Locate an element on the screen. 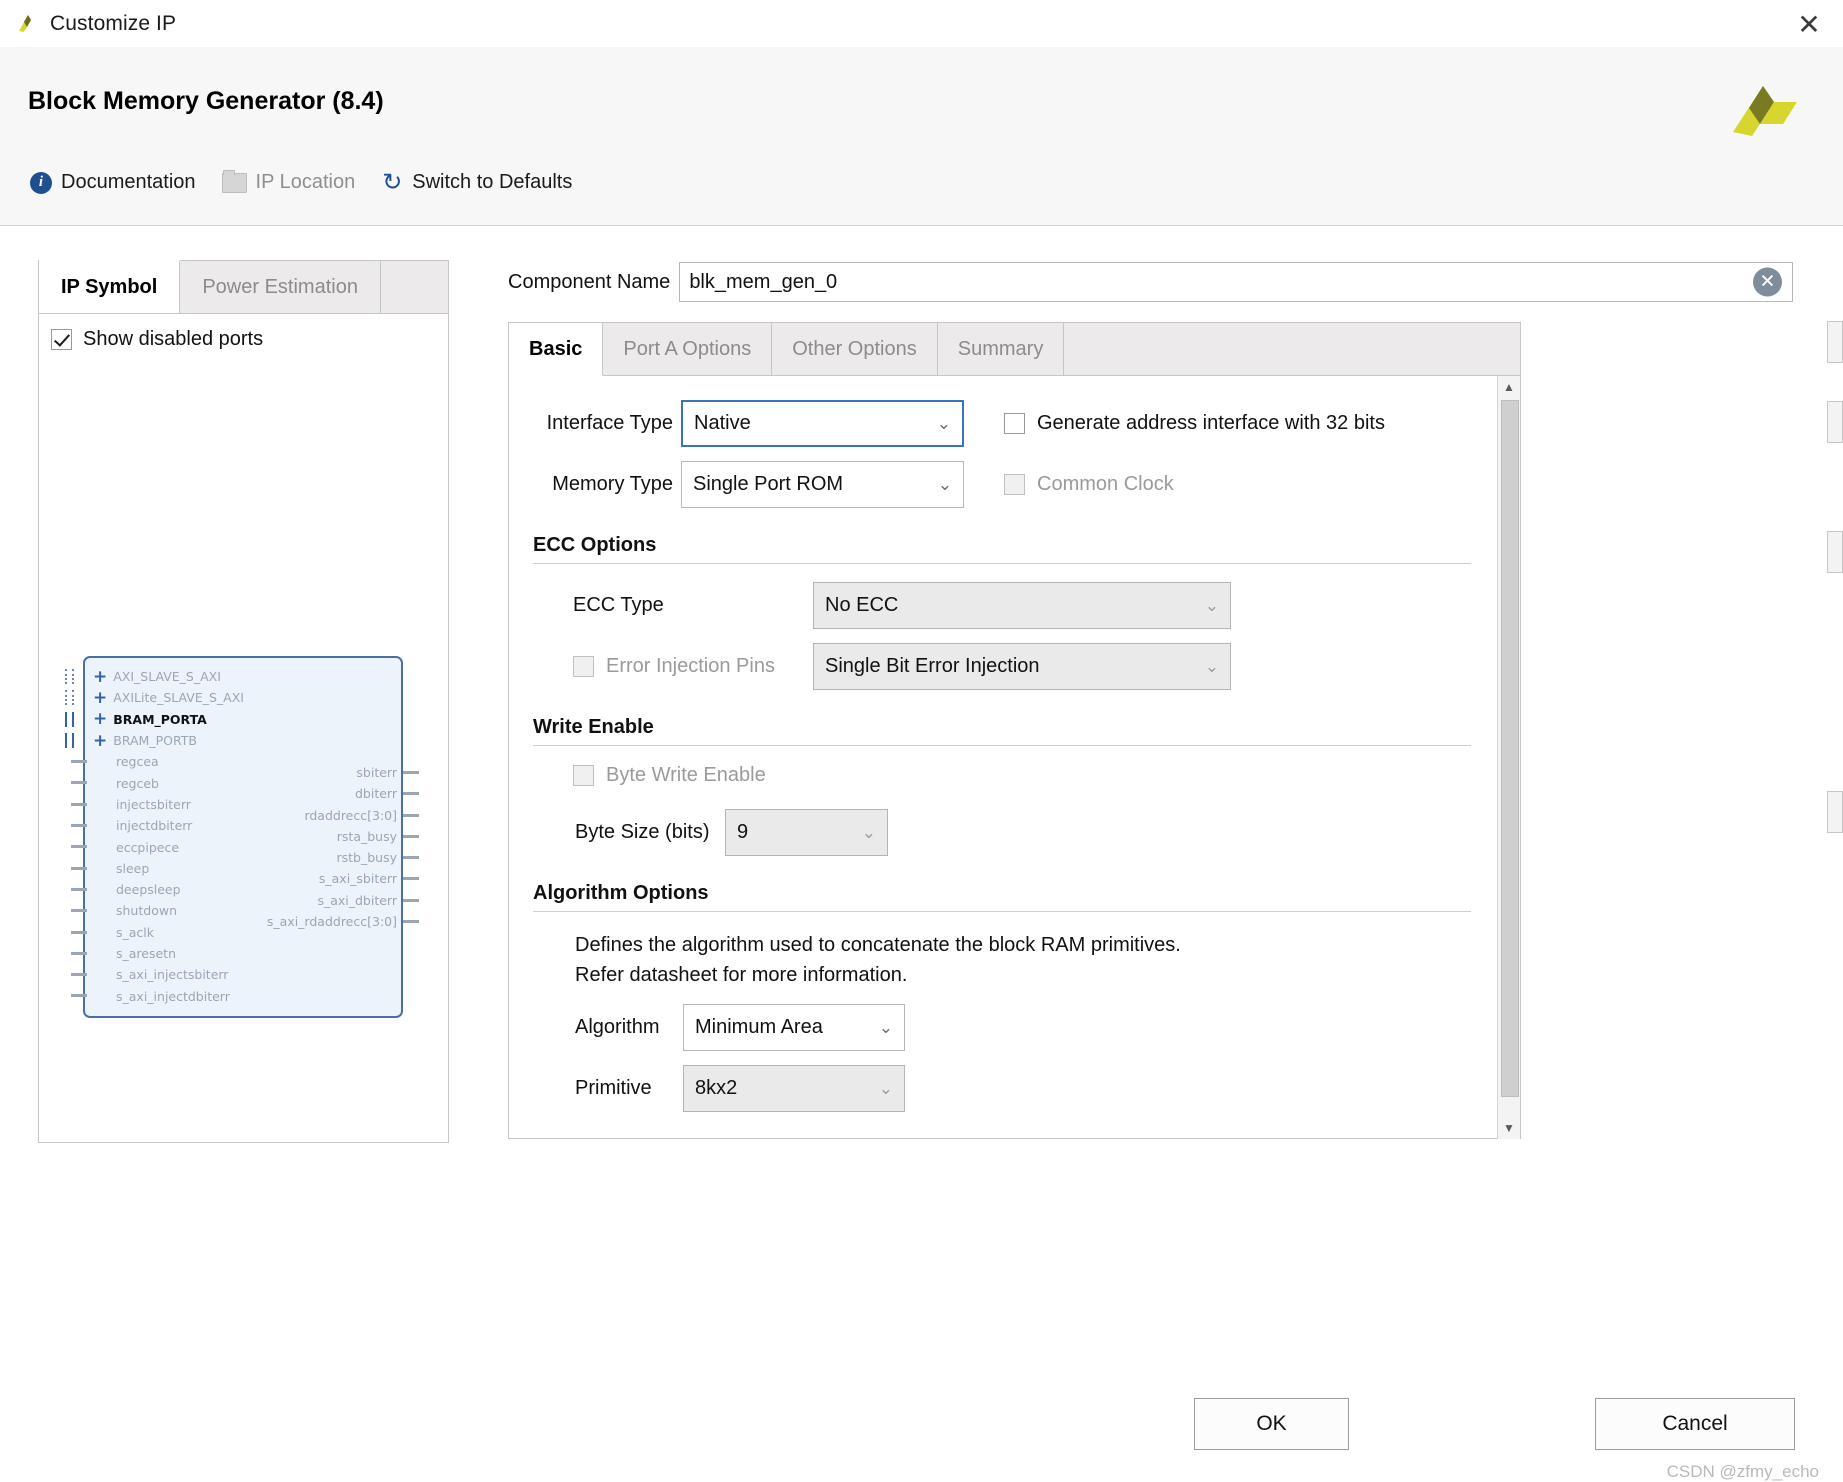  watermark: CSDN @zfmy_echo is located at coordinates (1742, 1471).